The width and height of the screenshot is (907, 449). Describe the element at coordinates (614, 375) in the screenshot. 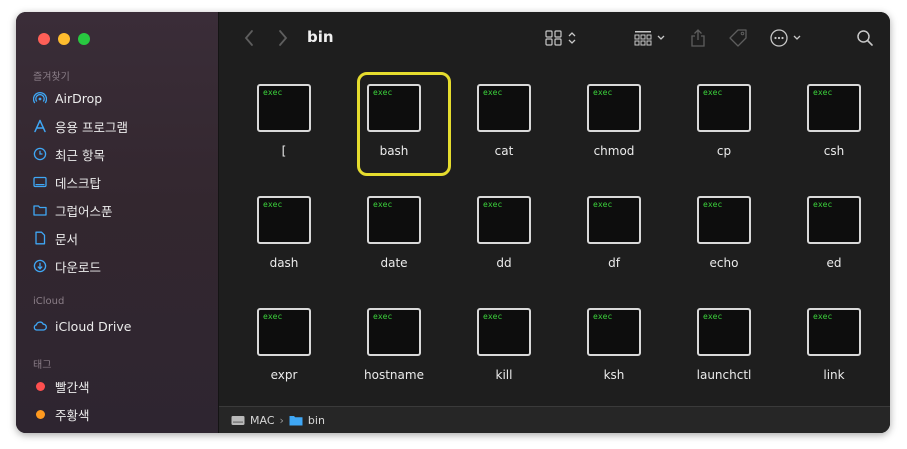

I see `file-name: ksh` at that location.